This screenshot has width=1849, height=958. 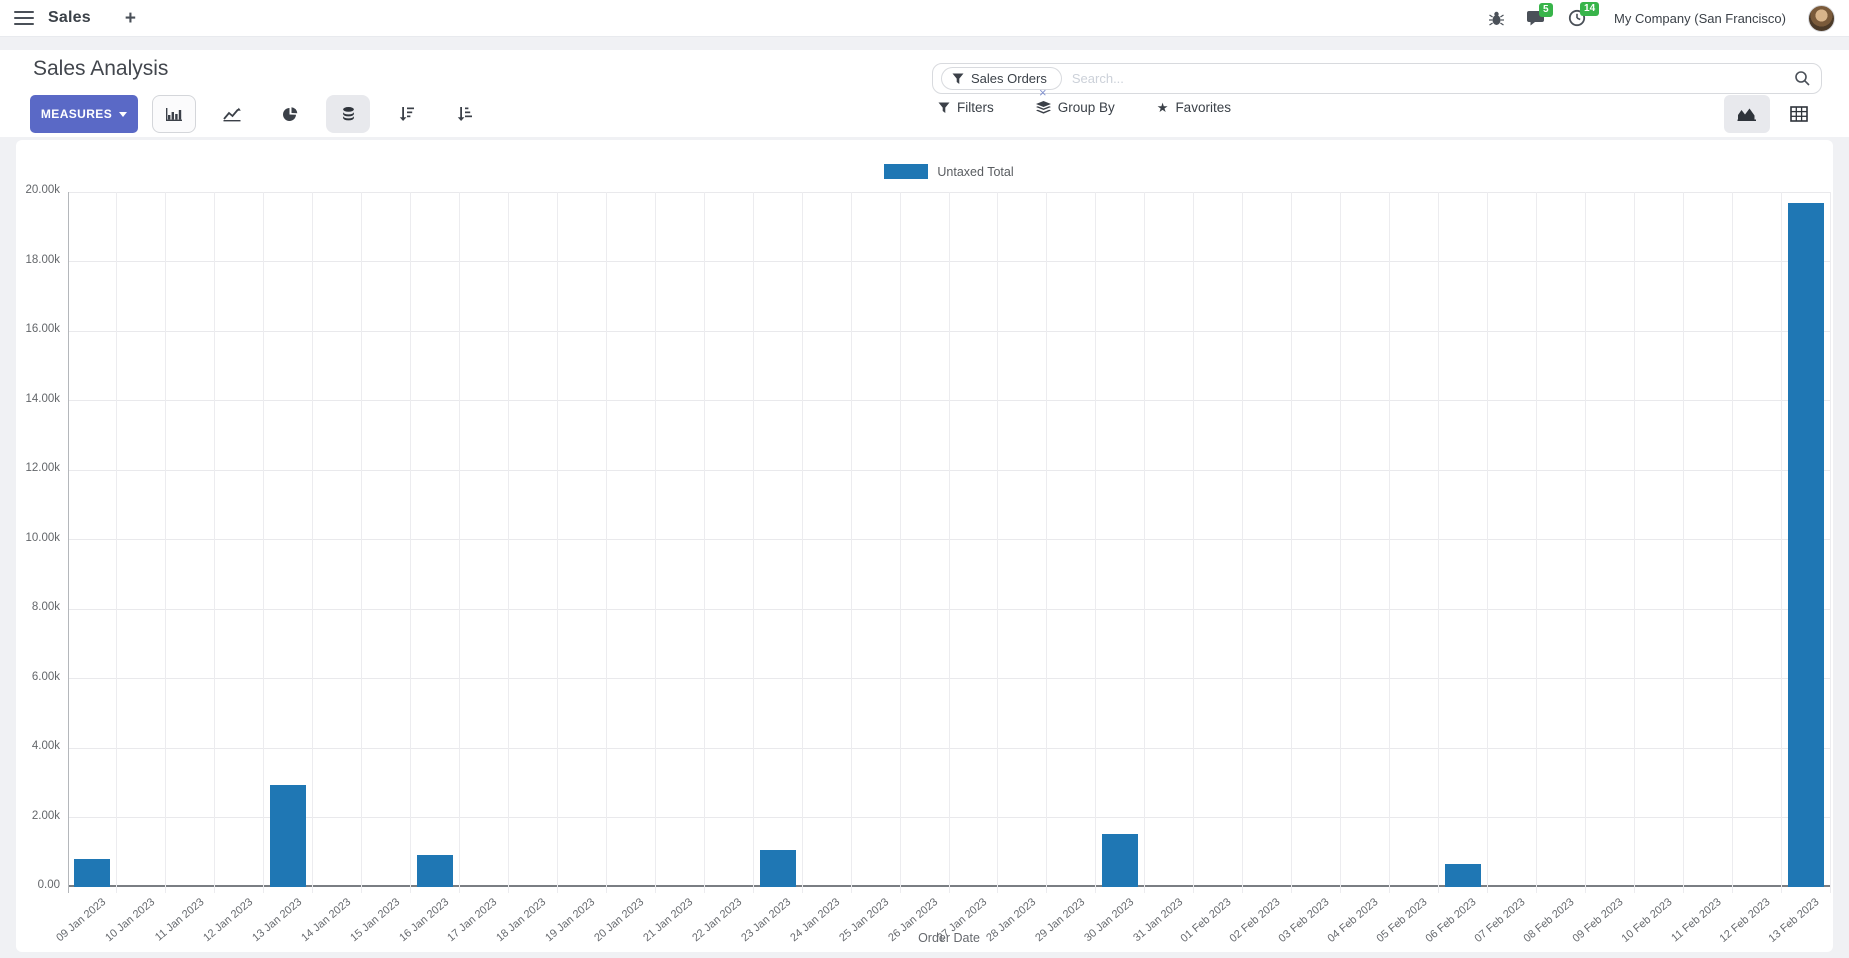 I want to click on search-bar: Sales Orders ×, so click(x=1377, y=81).